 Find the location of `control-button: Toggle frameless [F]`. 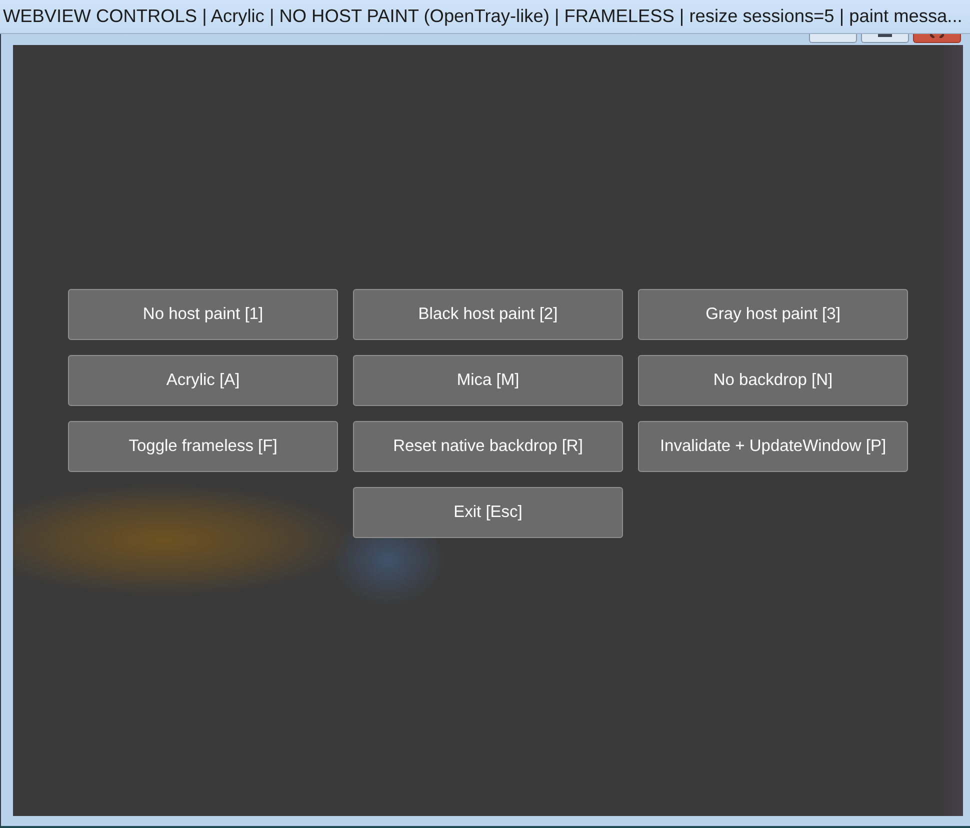

control-button: Toggle frameless [F] is located at coordinates (203, 446).